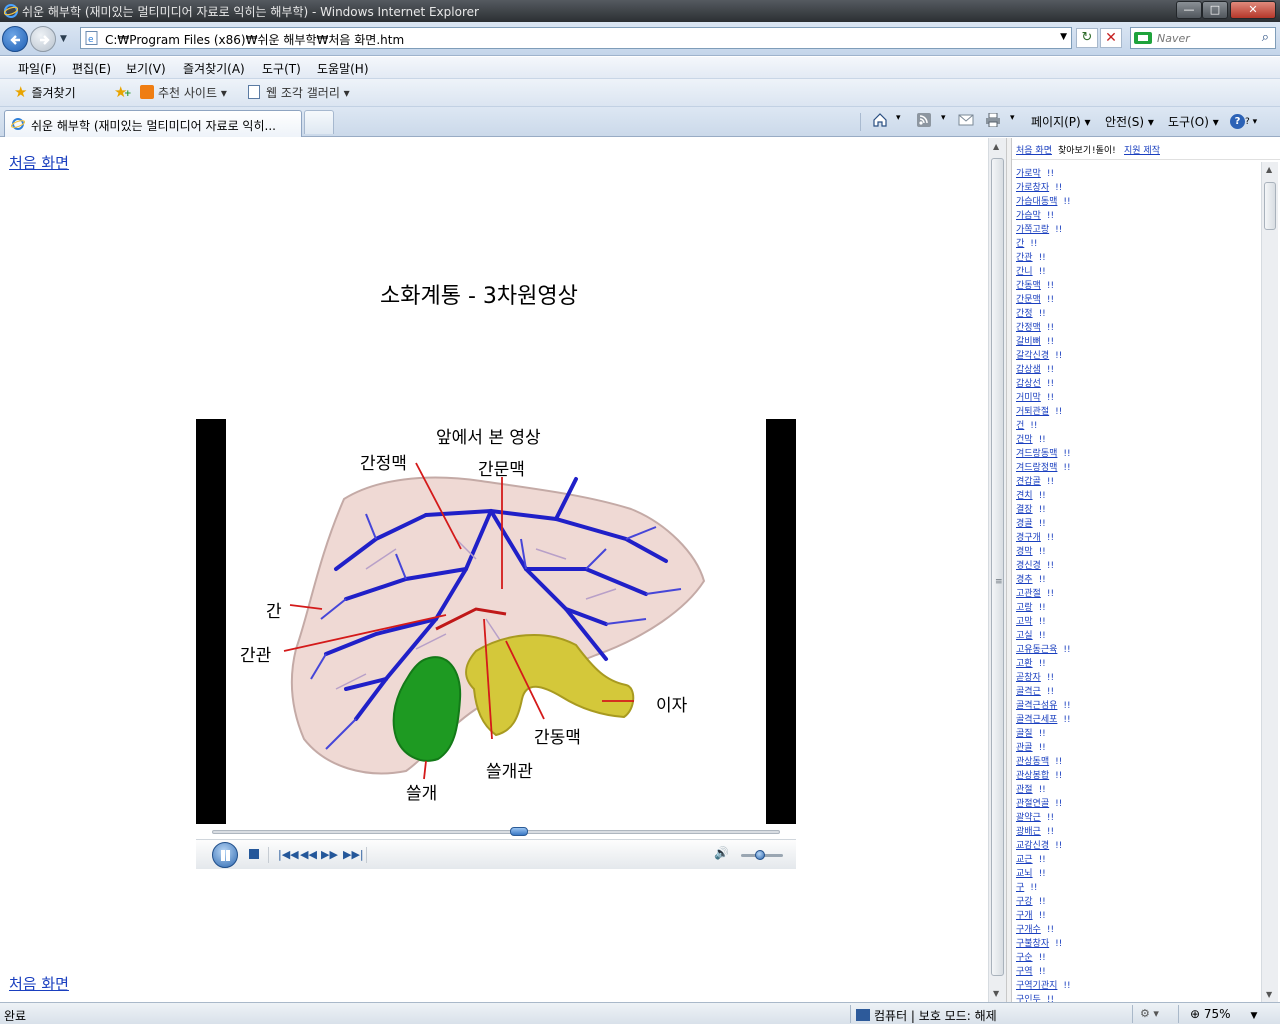 This screenshot has width=1280, height=1024. Describe the element at coordinates (1028, 818) in the screenshot. I see `index-term-link: 괄약근` at that location.